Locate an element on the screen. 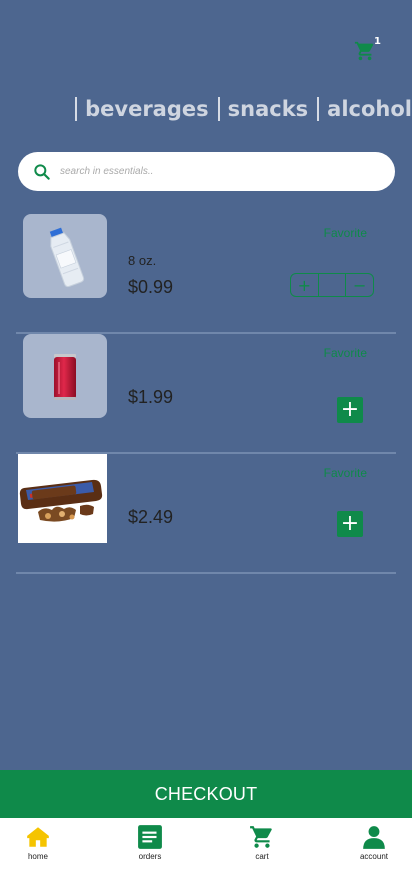  soda-can-image is located at coordinates (65, 377).